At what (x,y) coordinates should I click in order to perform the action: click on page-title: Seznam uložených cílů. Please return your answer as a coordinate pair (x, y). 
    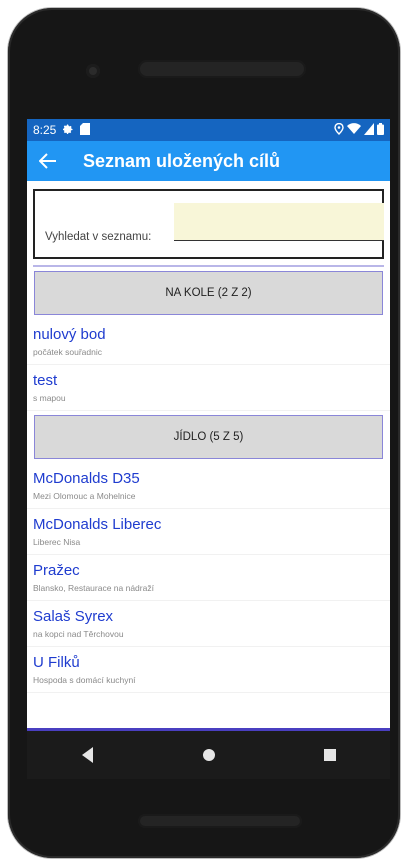
    Looking at the image, I should click on (182, 160).